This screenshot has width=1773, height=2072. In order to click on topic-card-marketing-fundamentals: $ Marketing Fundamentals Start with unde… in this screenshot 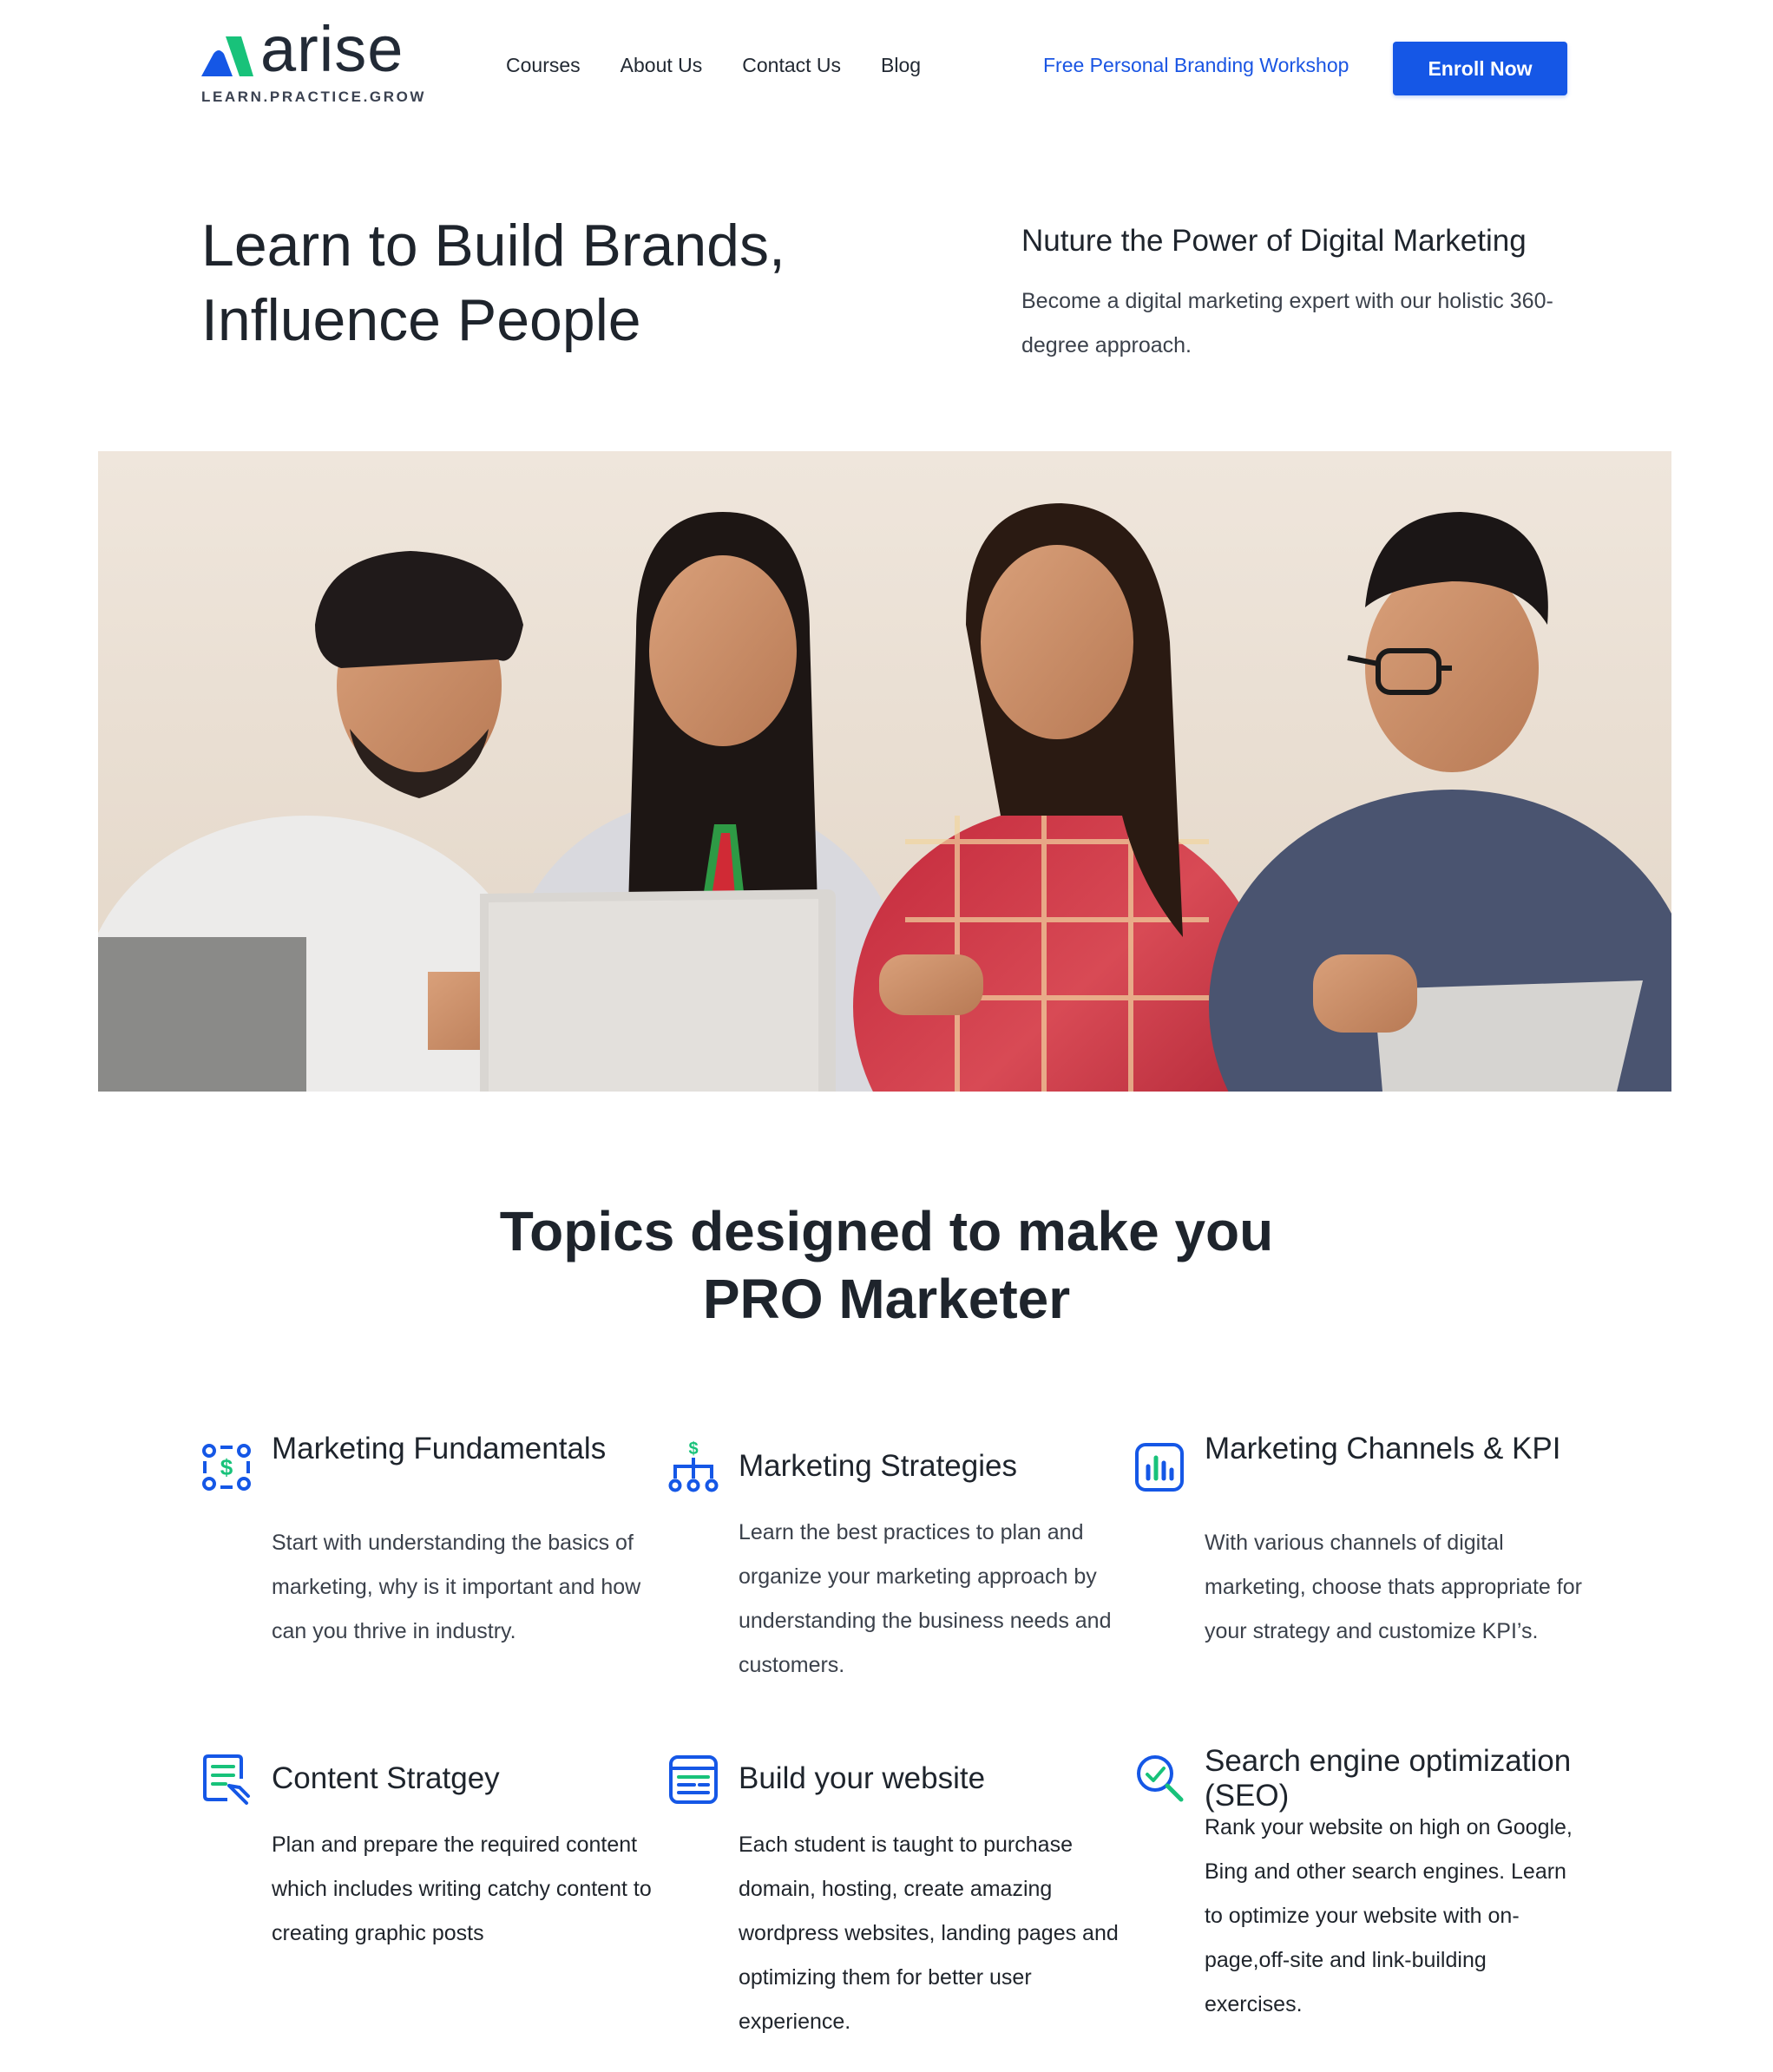, I will do `click(422, 1566)`.